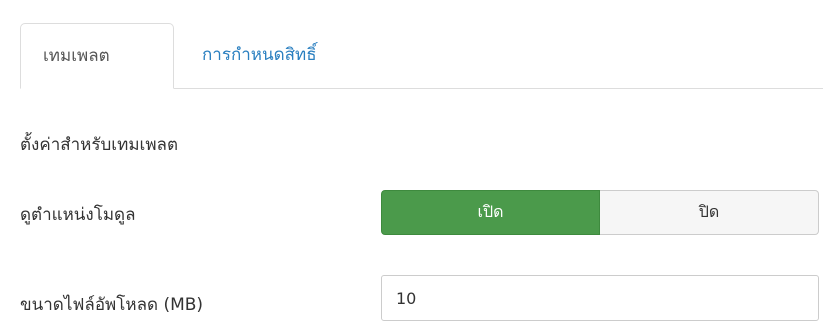 Image resolution: width=823 pixels, height=323 pixels. I want to click on module-positions-toggle: เปิด ปิด, so click(600, 212).